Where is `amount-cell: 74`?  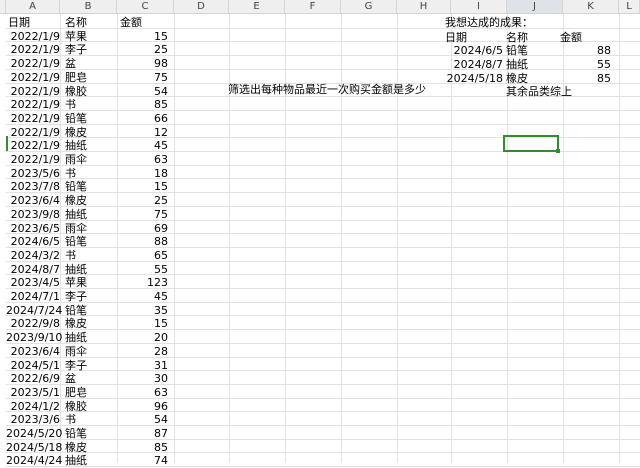 amount-cell: 74 is located at coordinates (142, 460).